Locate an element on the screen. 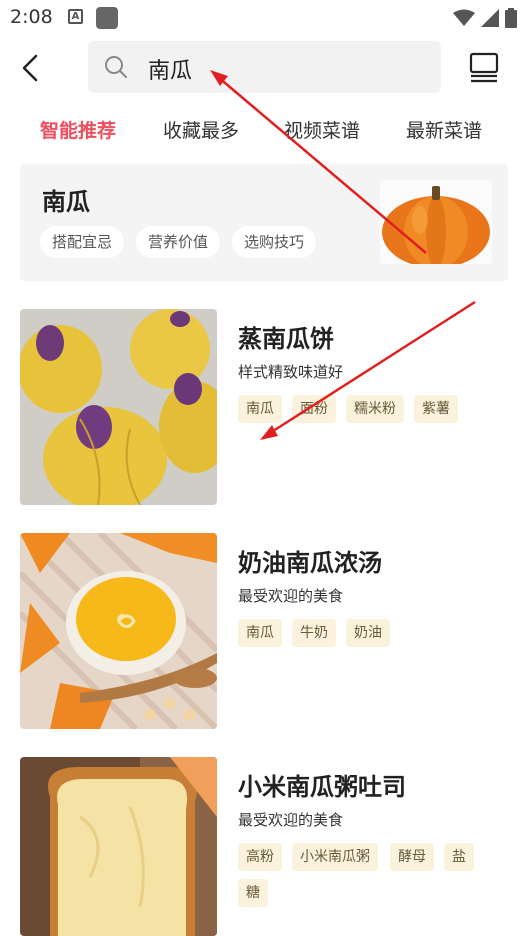  recipe-title: 奶油南瓜浓汤 is located at coordinates (310, 563).